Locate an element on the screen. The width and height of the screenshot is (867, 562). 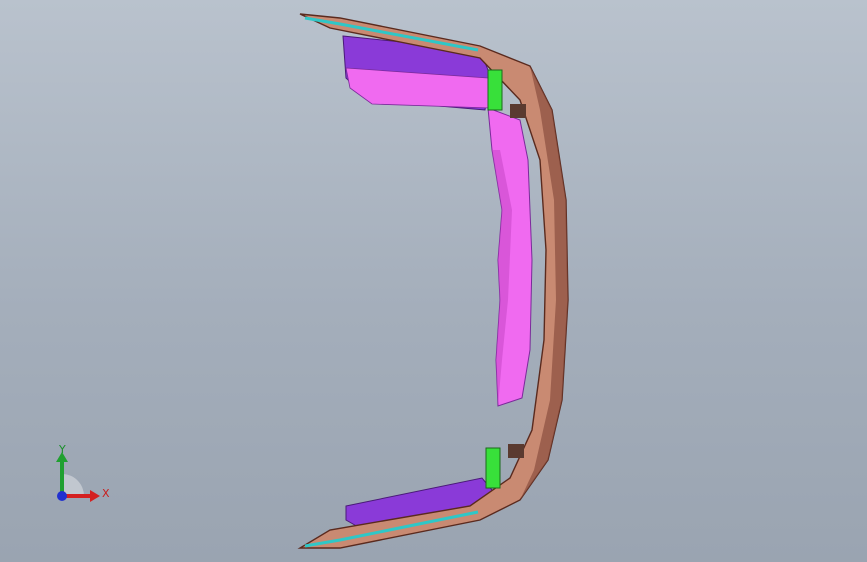
x-axis-label: X is located at coordinates (106, 493).